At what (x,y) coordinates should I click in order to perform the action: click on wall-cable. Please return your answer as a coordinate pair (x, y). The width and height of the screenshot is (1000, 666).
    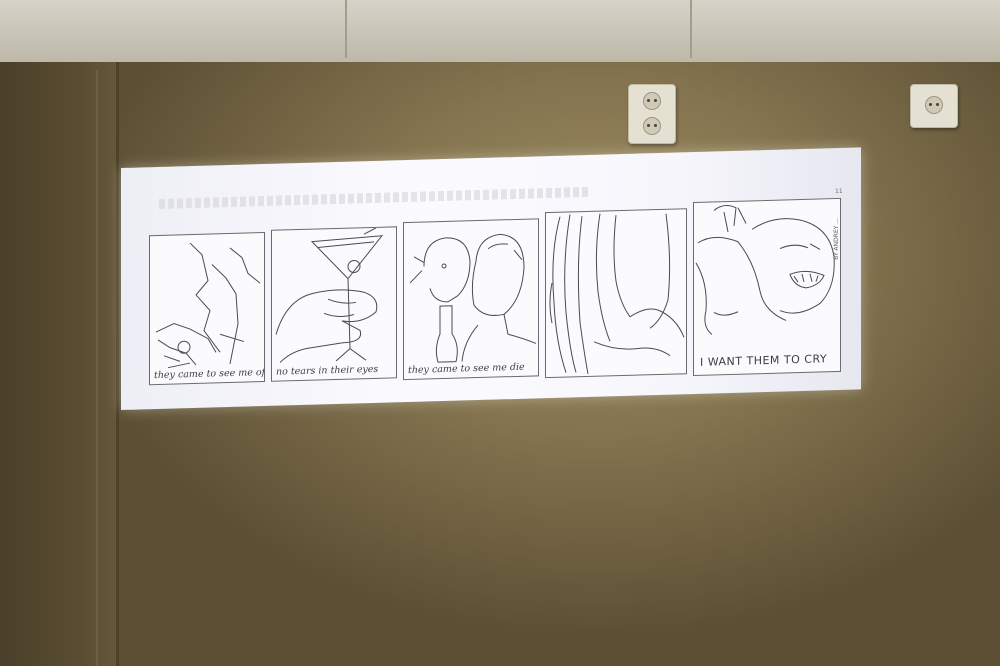
    Looking at the image, I should click on (97, 368).